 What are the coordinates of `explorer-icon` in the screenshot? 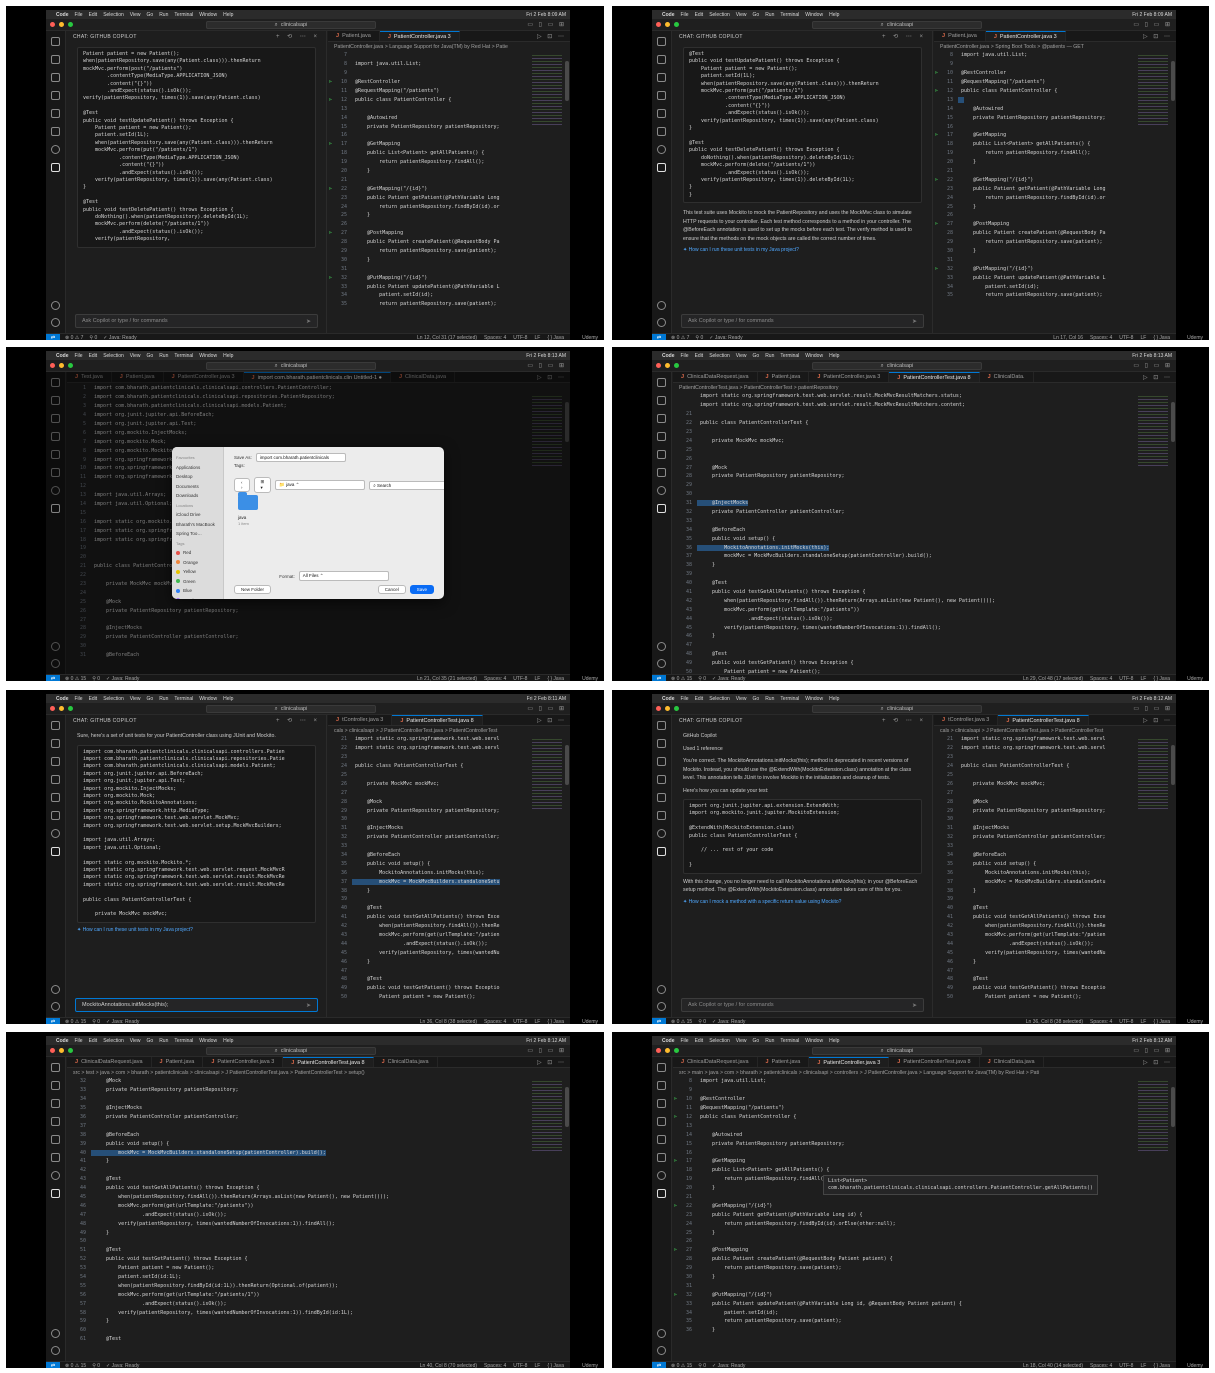 It's located at (55, 1067).